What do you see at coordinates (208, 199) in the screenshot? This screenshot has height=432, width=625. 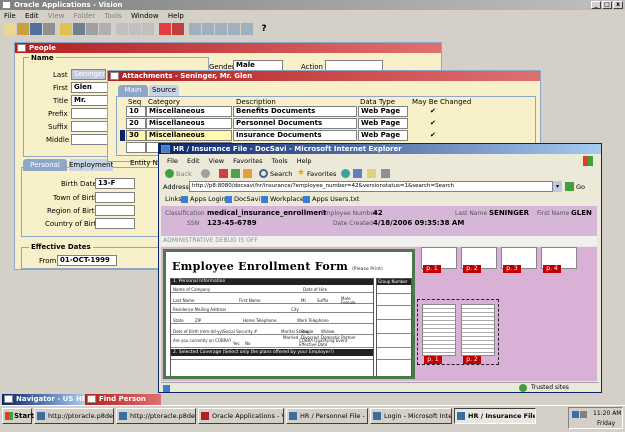 I see `link-apps-login: Apps Login` at bounding box center [208, 199].